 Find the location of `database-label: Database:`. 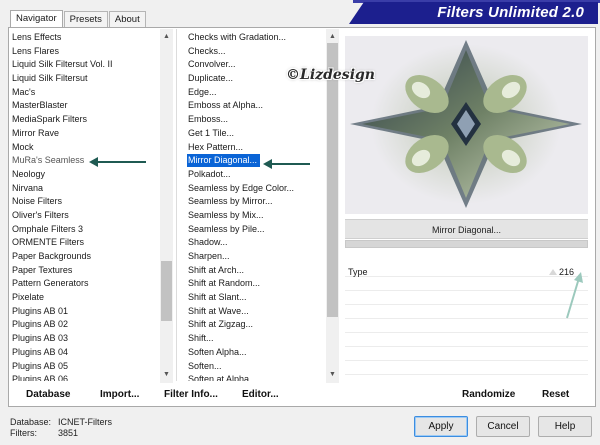

database-label: Database: is located at coordinates (31, 422).